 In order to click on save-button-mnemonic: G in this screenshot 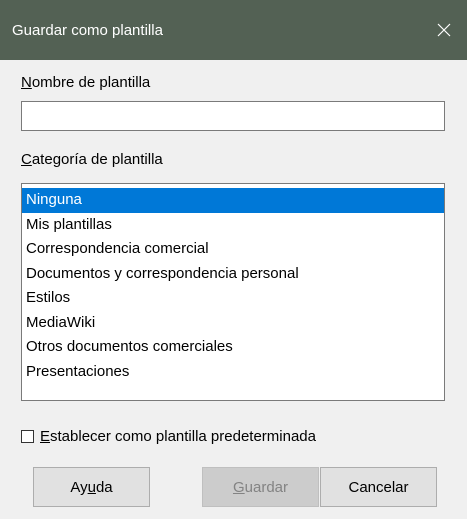, I will do `click(238, 487)`.